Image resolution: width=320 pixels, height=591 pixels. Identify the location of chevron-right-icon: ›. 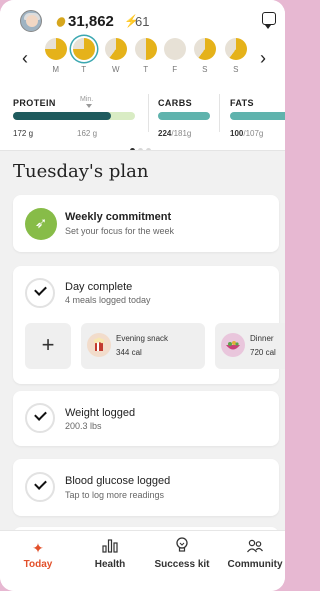
(263, 58).